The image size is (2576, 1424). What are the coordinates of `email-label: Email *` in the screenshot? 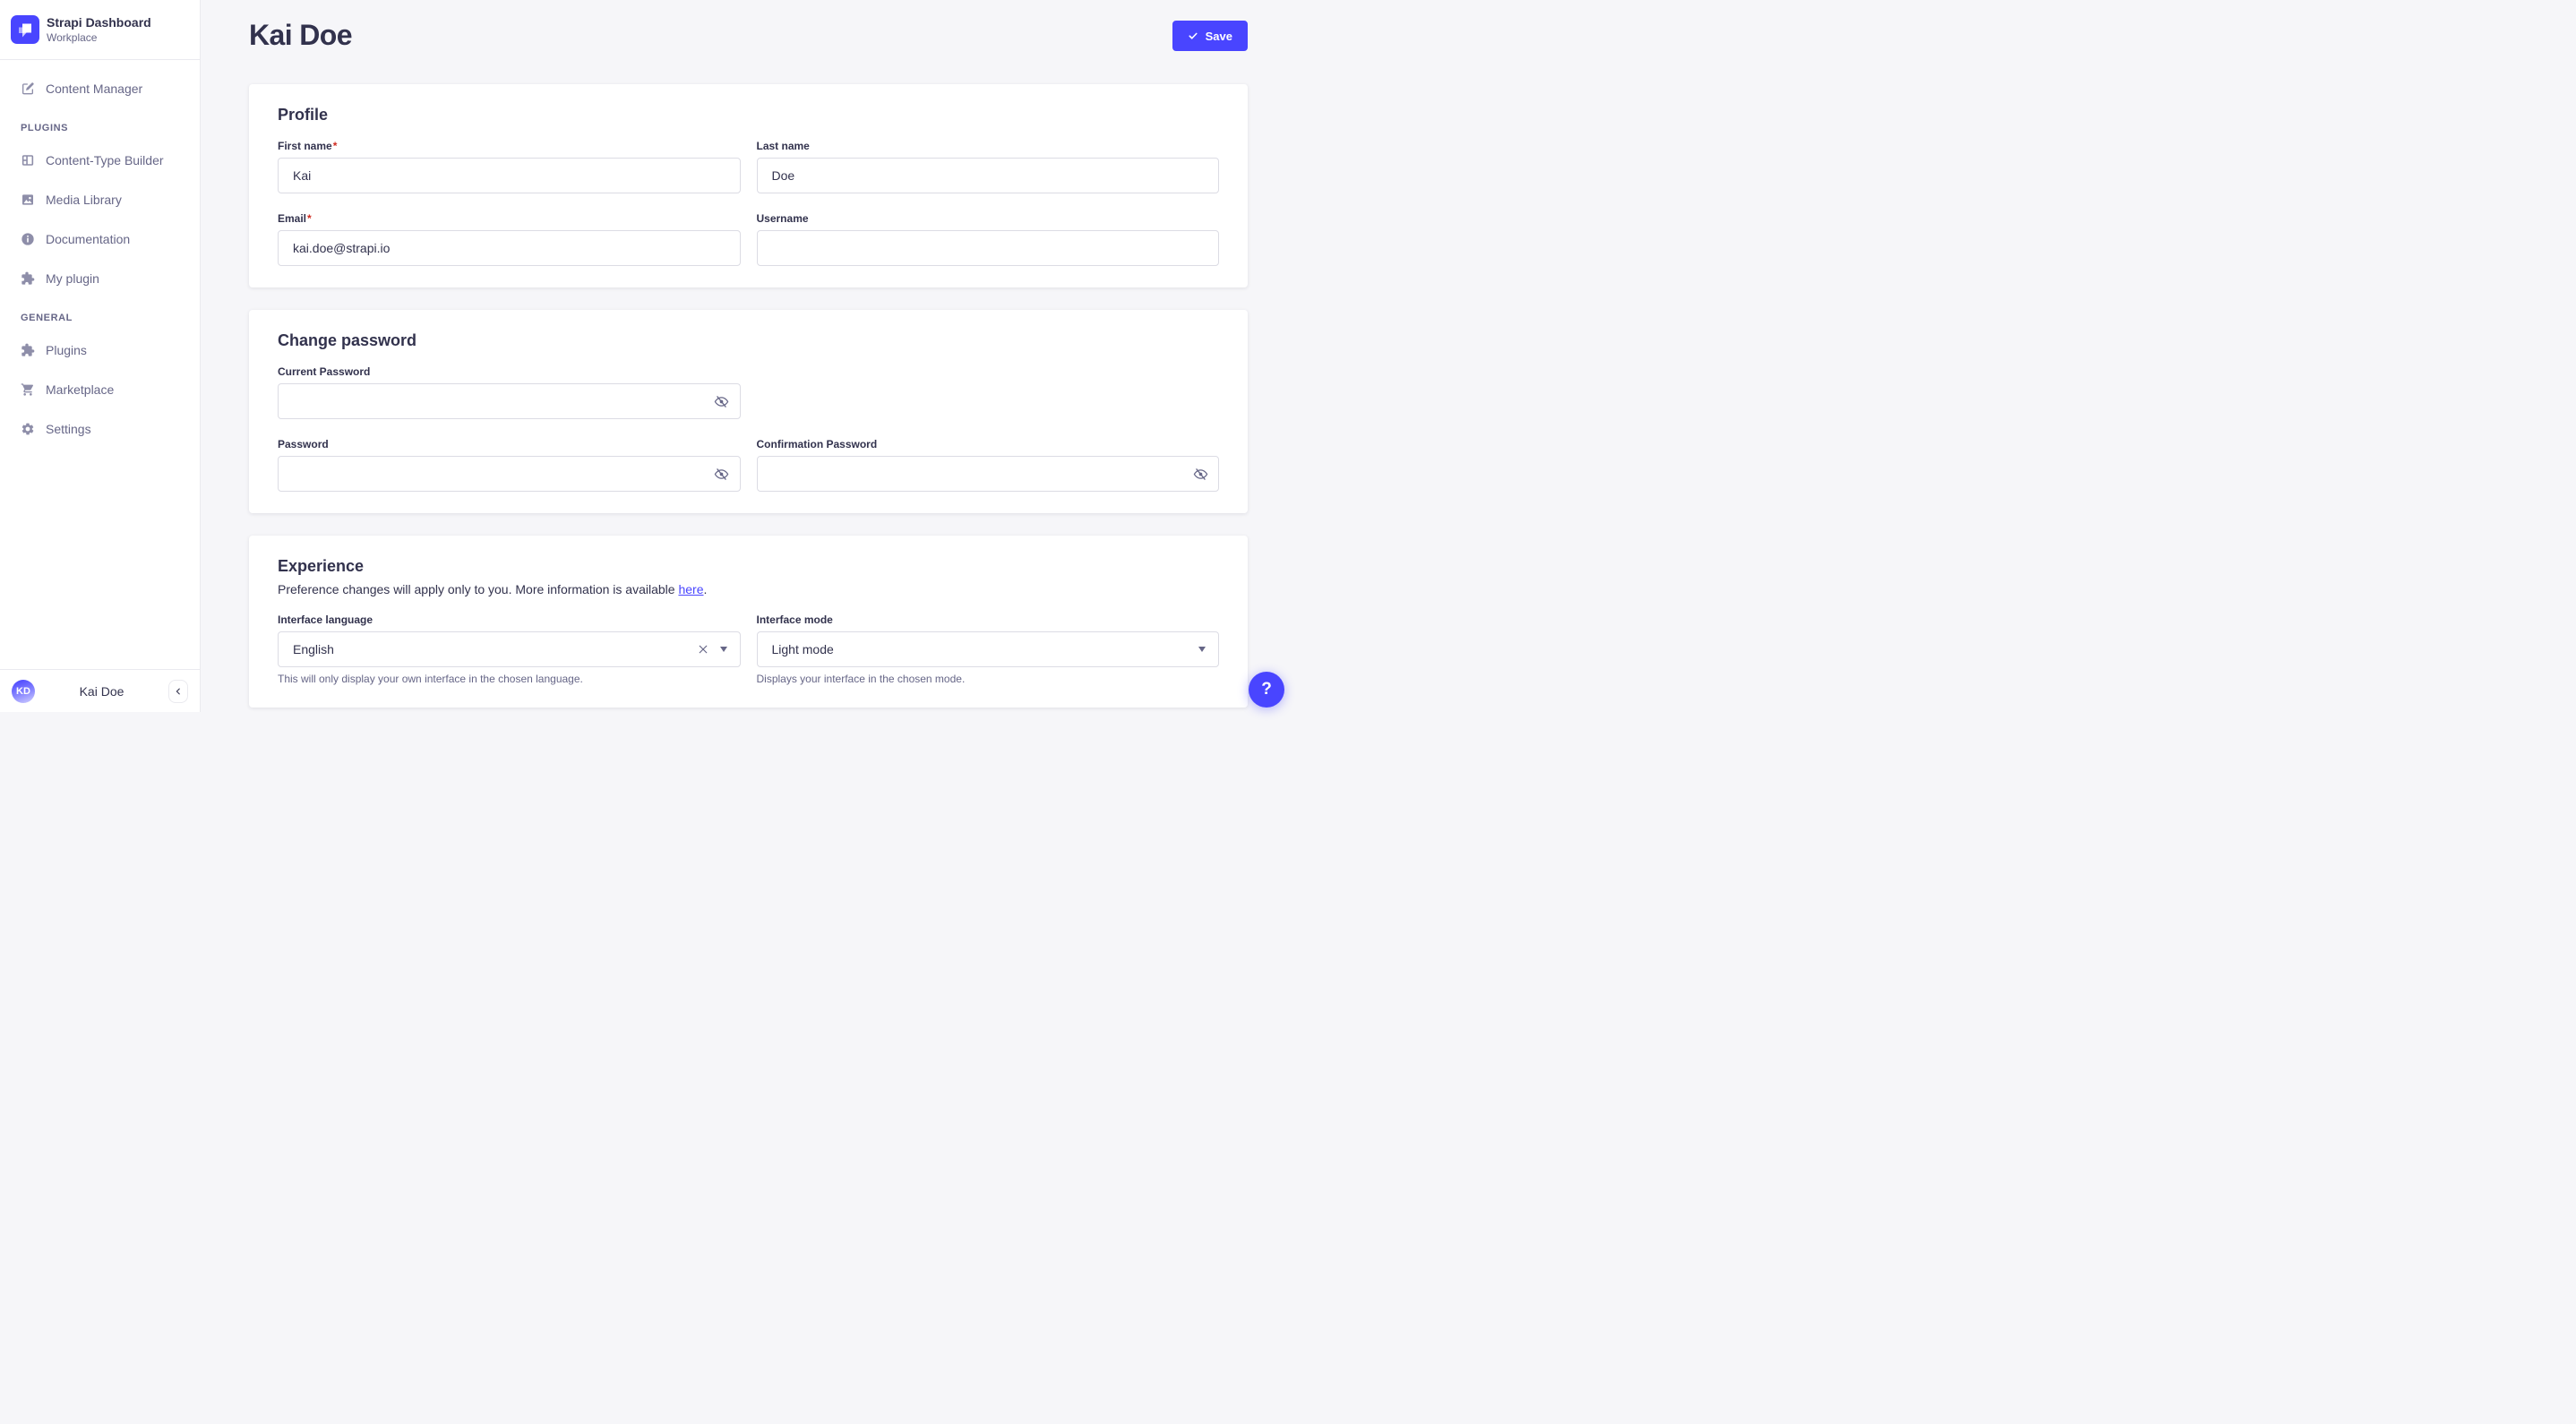 It's located at (509, 218).